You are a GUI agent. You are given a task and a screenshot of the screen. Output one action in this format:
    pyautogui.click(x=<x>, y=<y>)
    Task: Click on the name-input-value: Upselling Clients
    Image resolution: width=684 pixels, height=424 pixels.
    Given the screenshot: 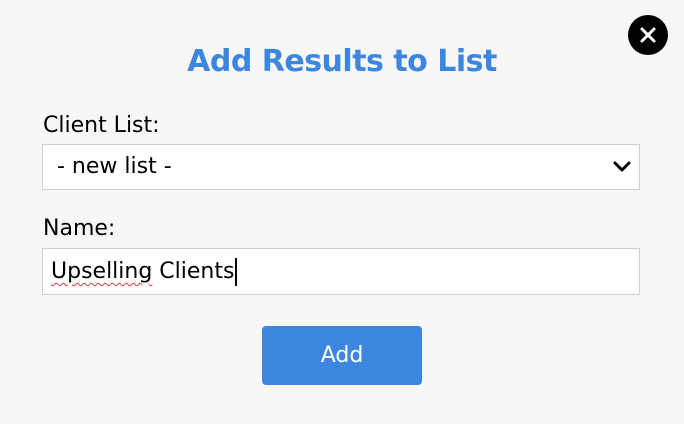 What is the action you would take?
    pyautogui.click(x=144, y=272)
    